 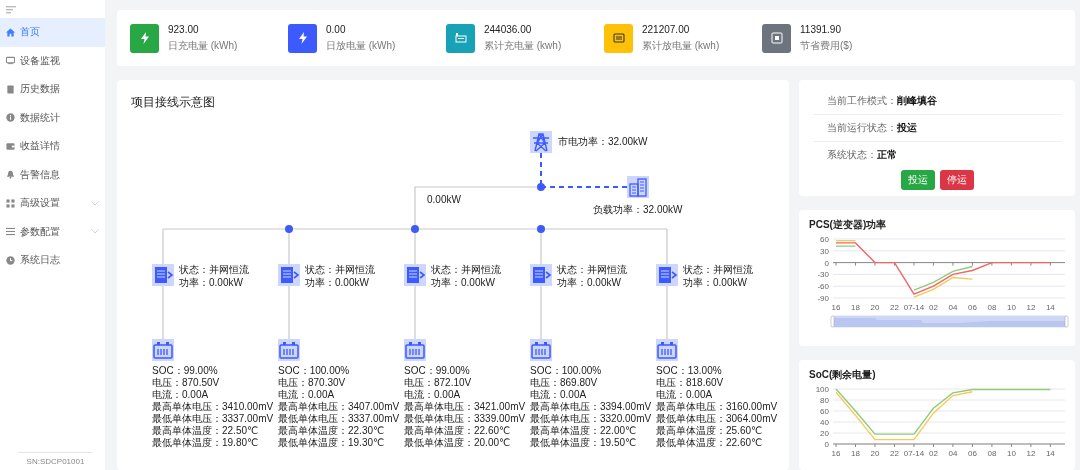 I want to click on axis-label: 80, so click(x=824, y=400).